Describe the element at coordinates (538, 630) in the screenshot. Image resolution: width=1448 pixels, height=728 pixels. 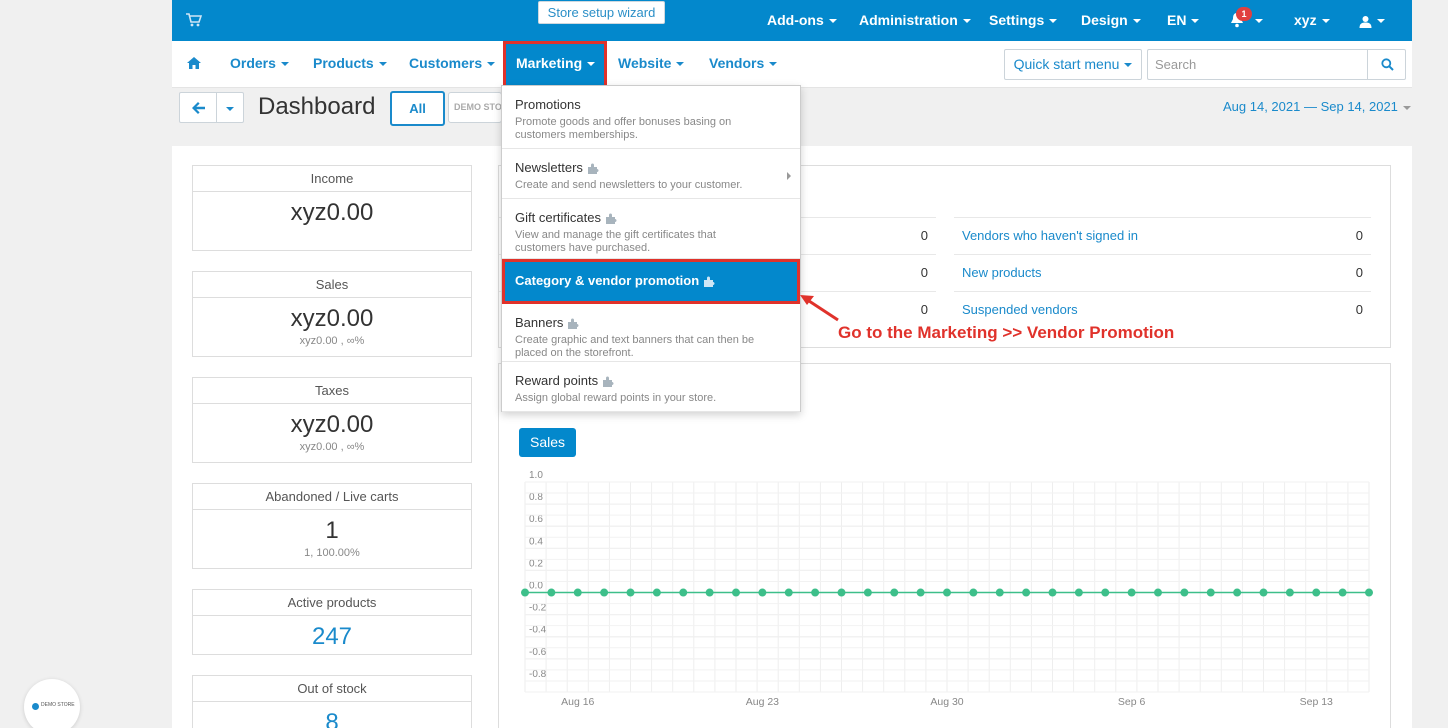
I see `y-tick-label: -0.4` at that location.